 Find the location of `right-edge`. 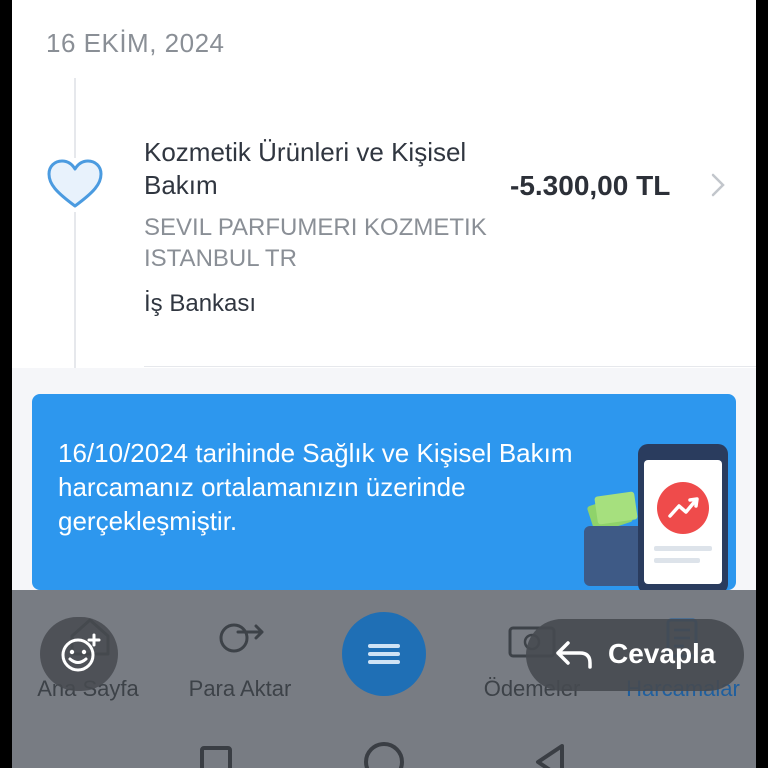

right-edge is located at coordinates (762, 384).